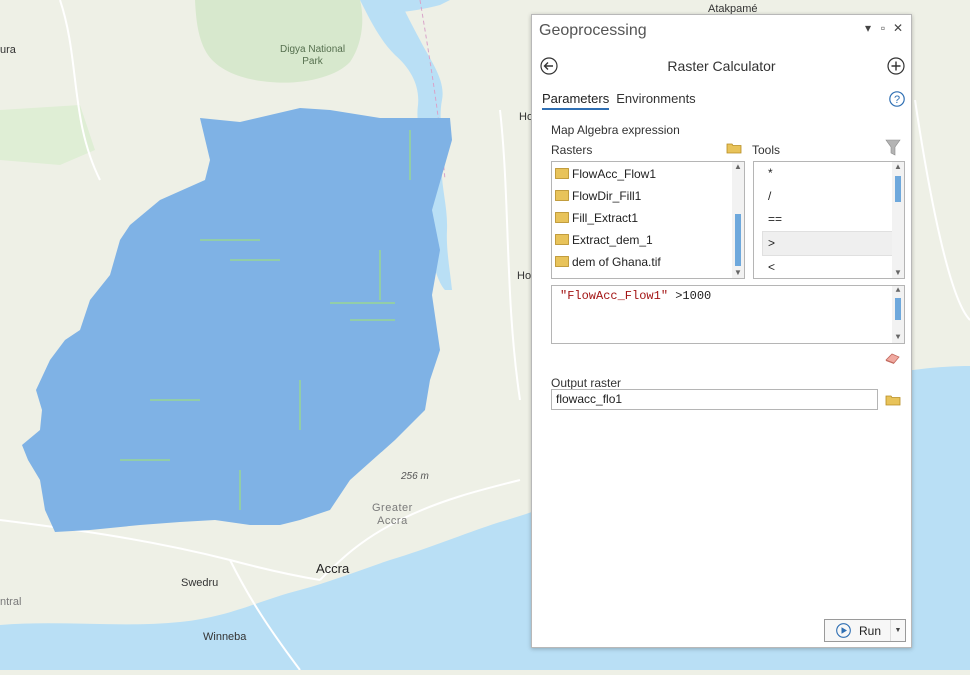  What do you see at coordinates (572, 150) in the screenshot?
I see `rasters-label: Rasters` at bounding box center [572, 150].